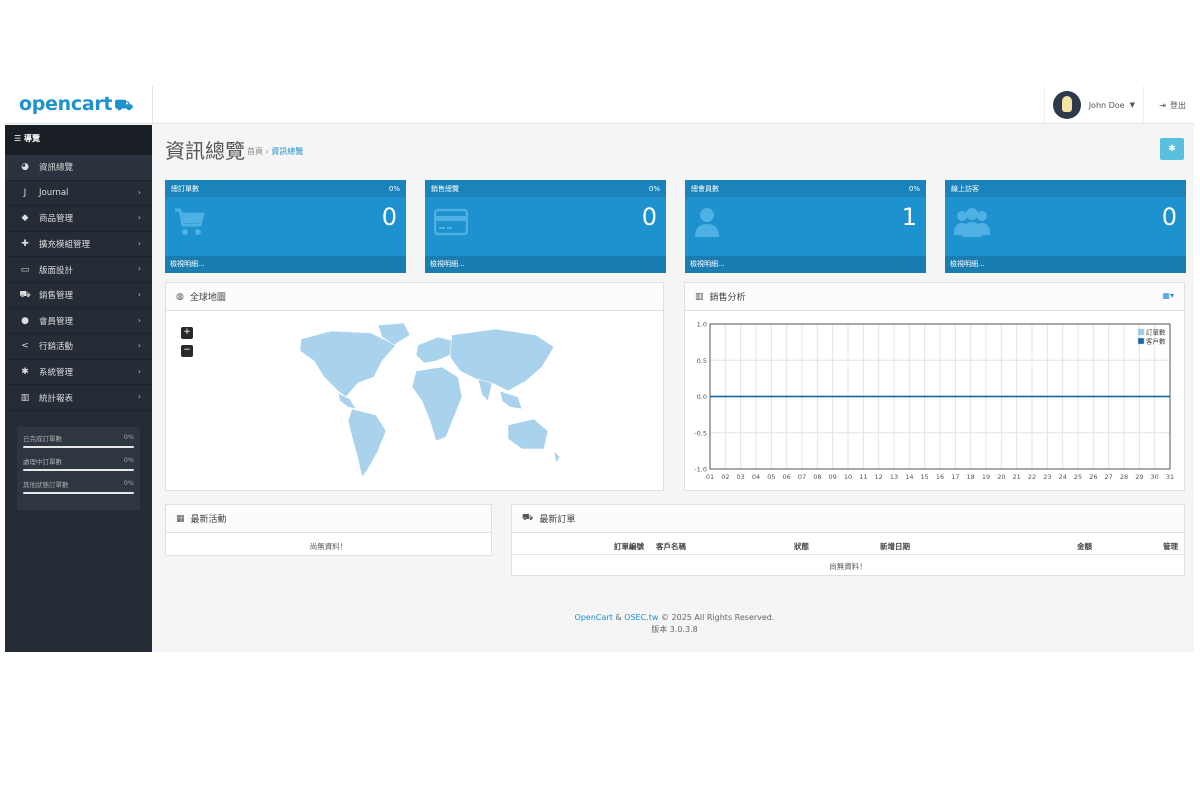  I want to click on chart-x-tick-label: 13, so click(894, 477).